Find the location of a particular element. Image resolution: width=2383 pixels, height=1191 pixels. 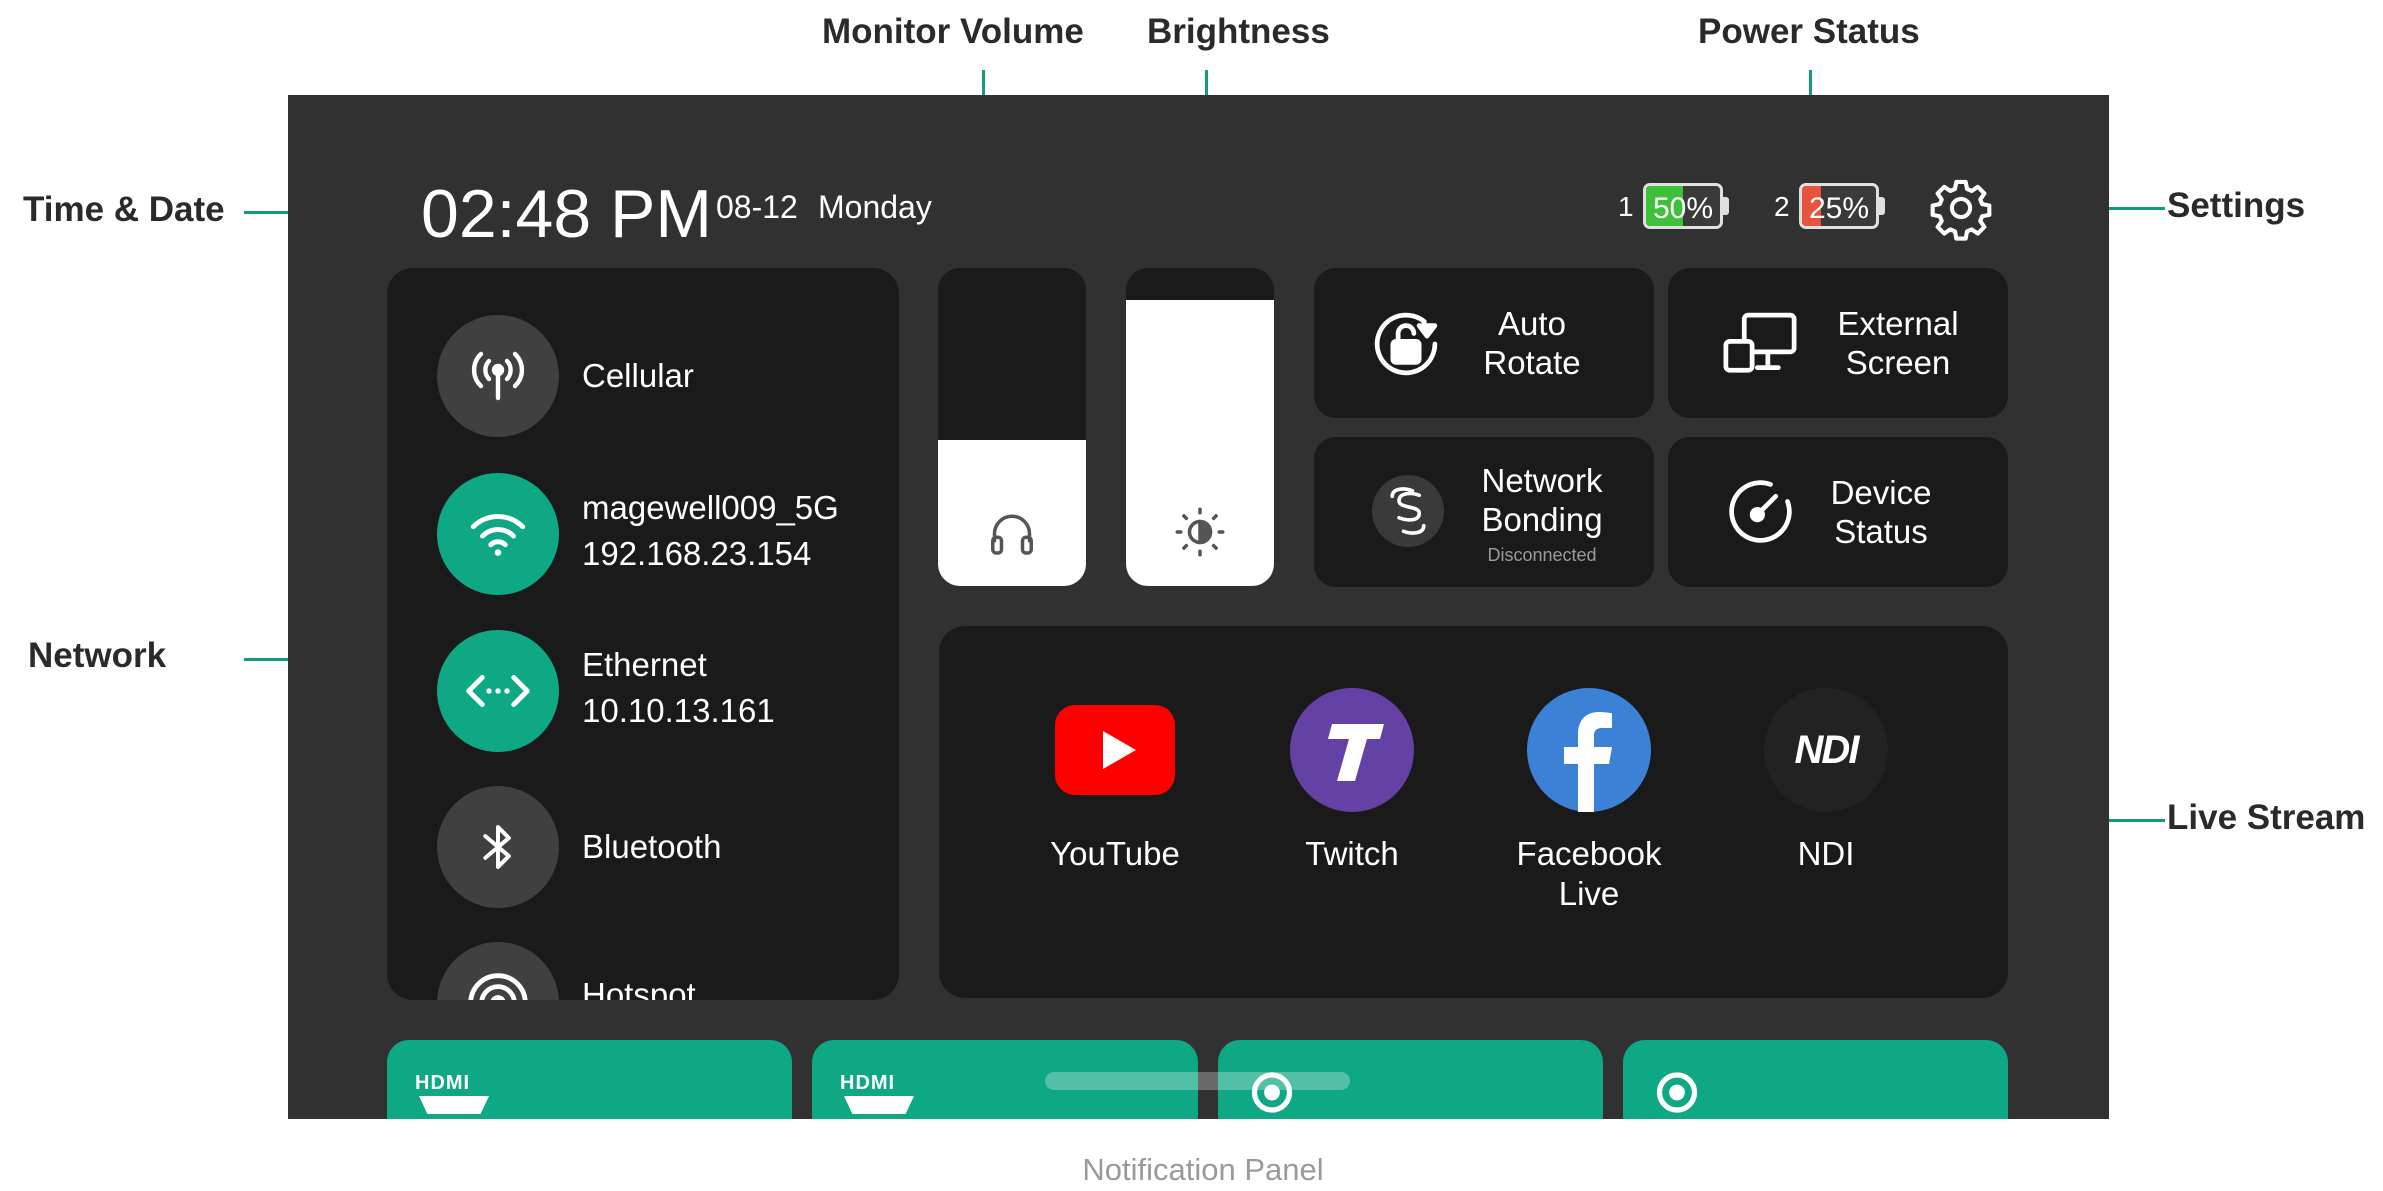

cellular-antenna-icon is located at coordinates (498, 376).